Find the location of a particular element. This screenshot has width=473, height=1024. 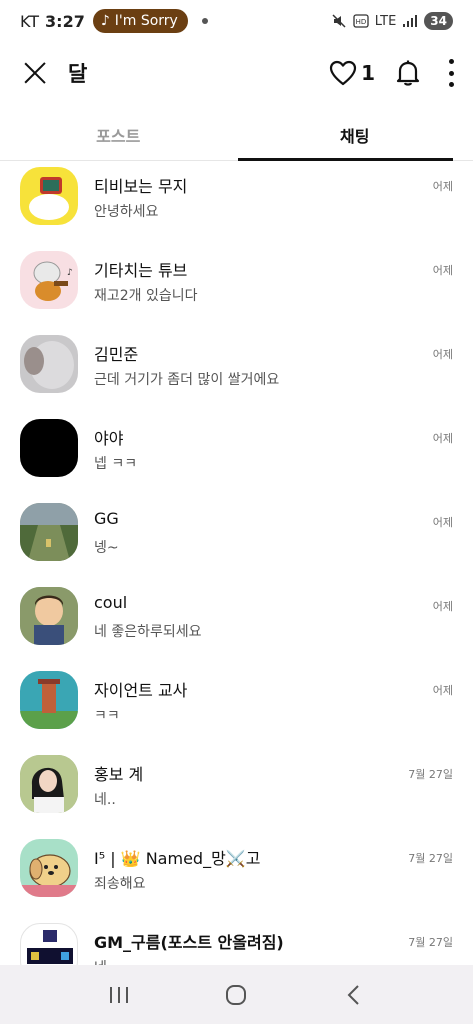

like-button: 1 is located at coordinates (352, 73).